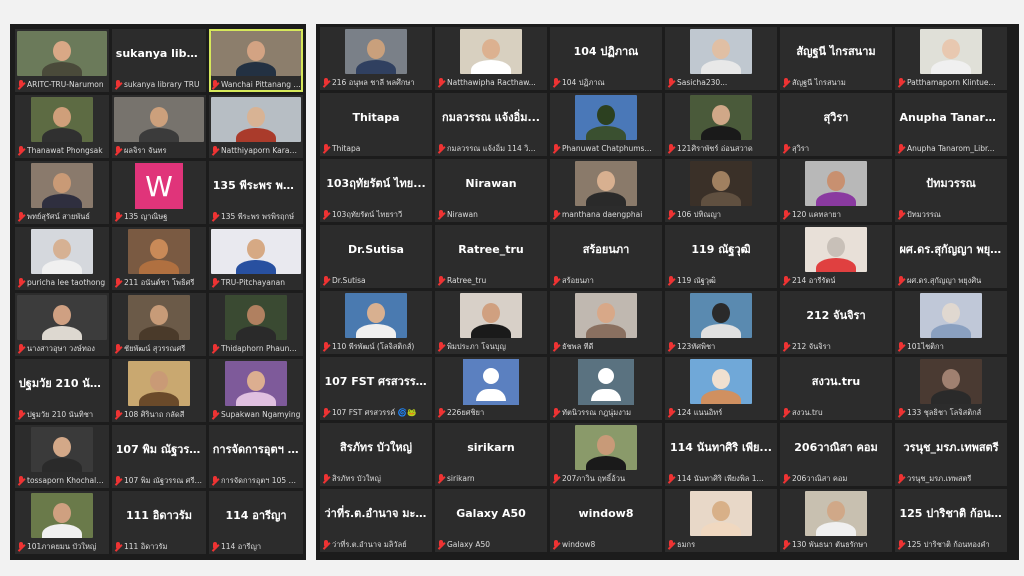 This screenshot has height=576, width=1024. I want to click on participant-tile: 123ทัศพิชา, so click(721, 322).